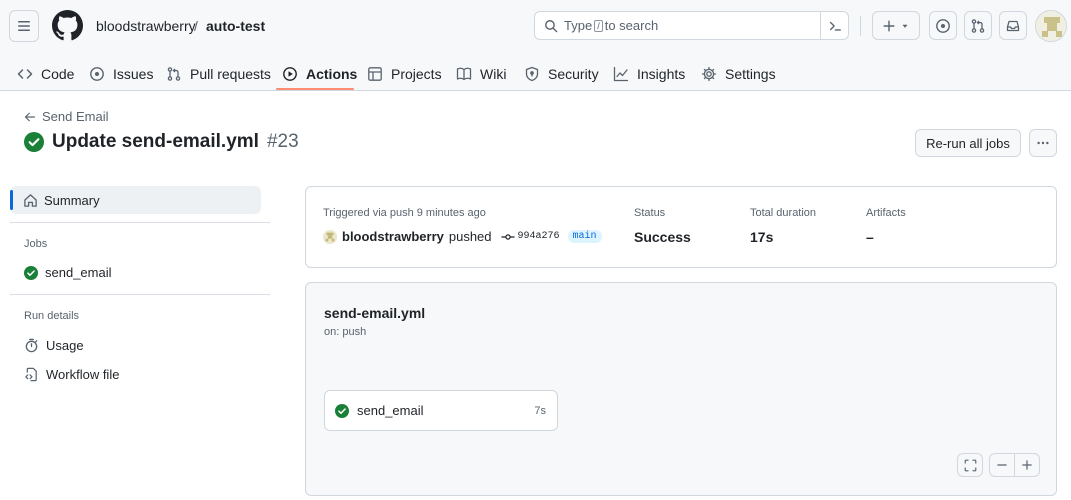  What do you see at coordinates (72, 200) in the screenshot?
I see `sidebar-item-label: Summary` at bounding box center [72, 200].